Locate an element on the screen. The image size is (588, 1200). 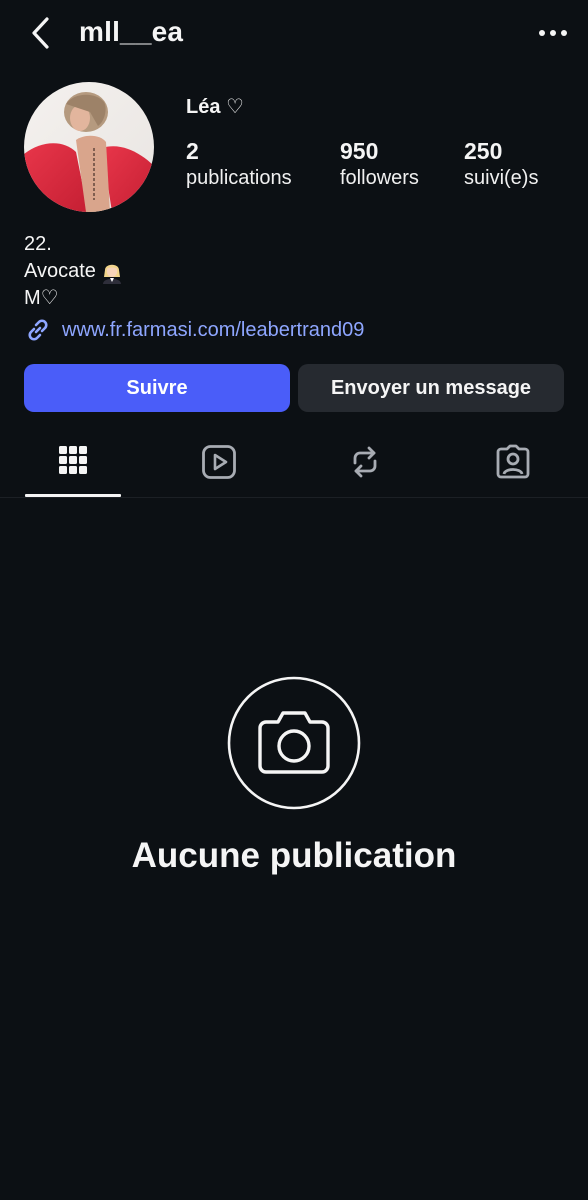
empty-state-icon is located at coordinates (294, 743).